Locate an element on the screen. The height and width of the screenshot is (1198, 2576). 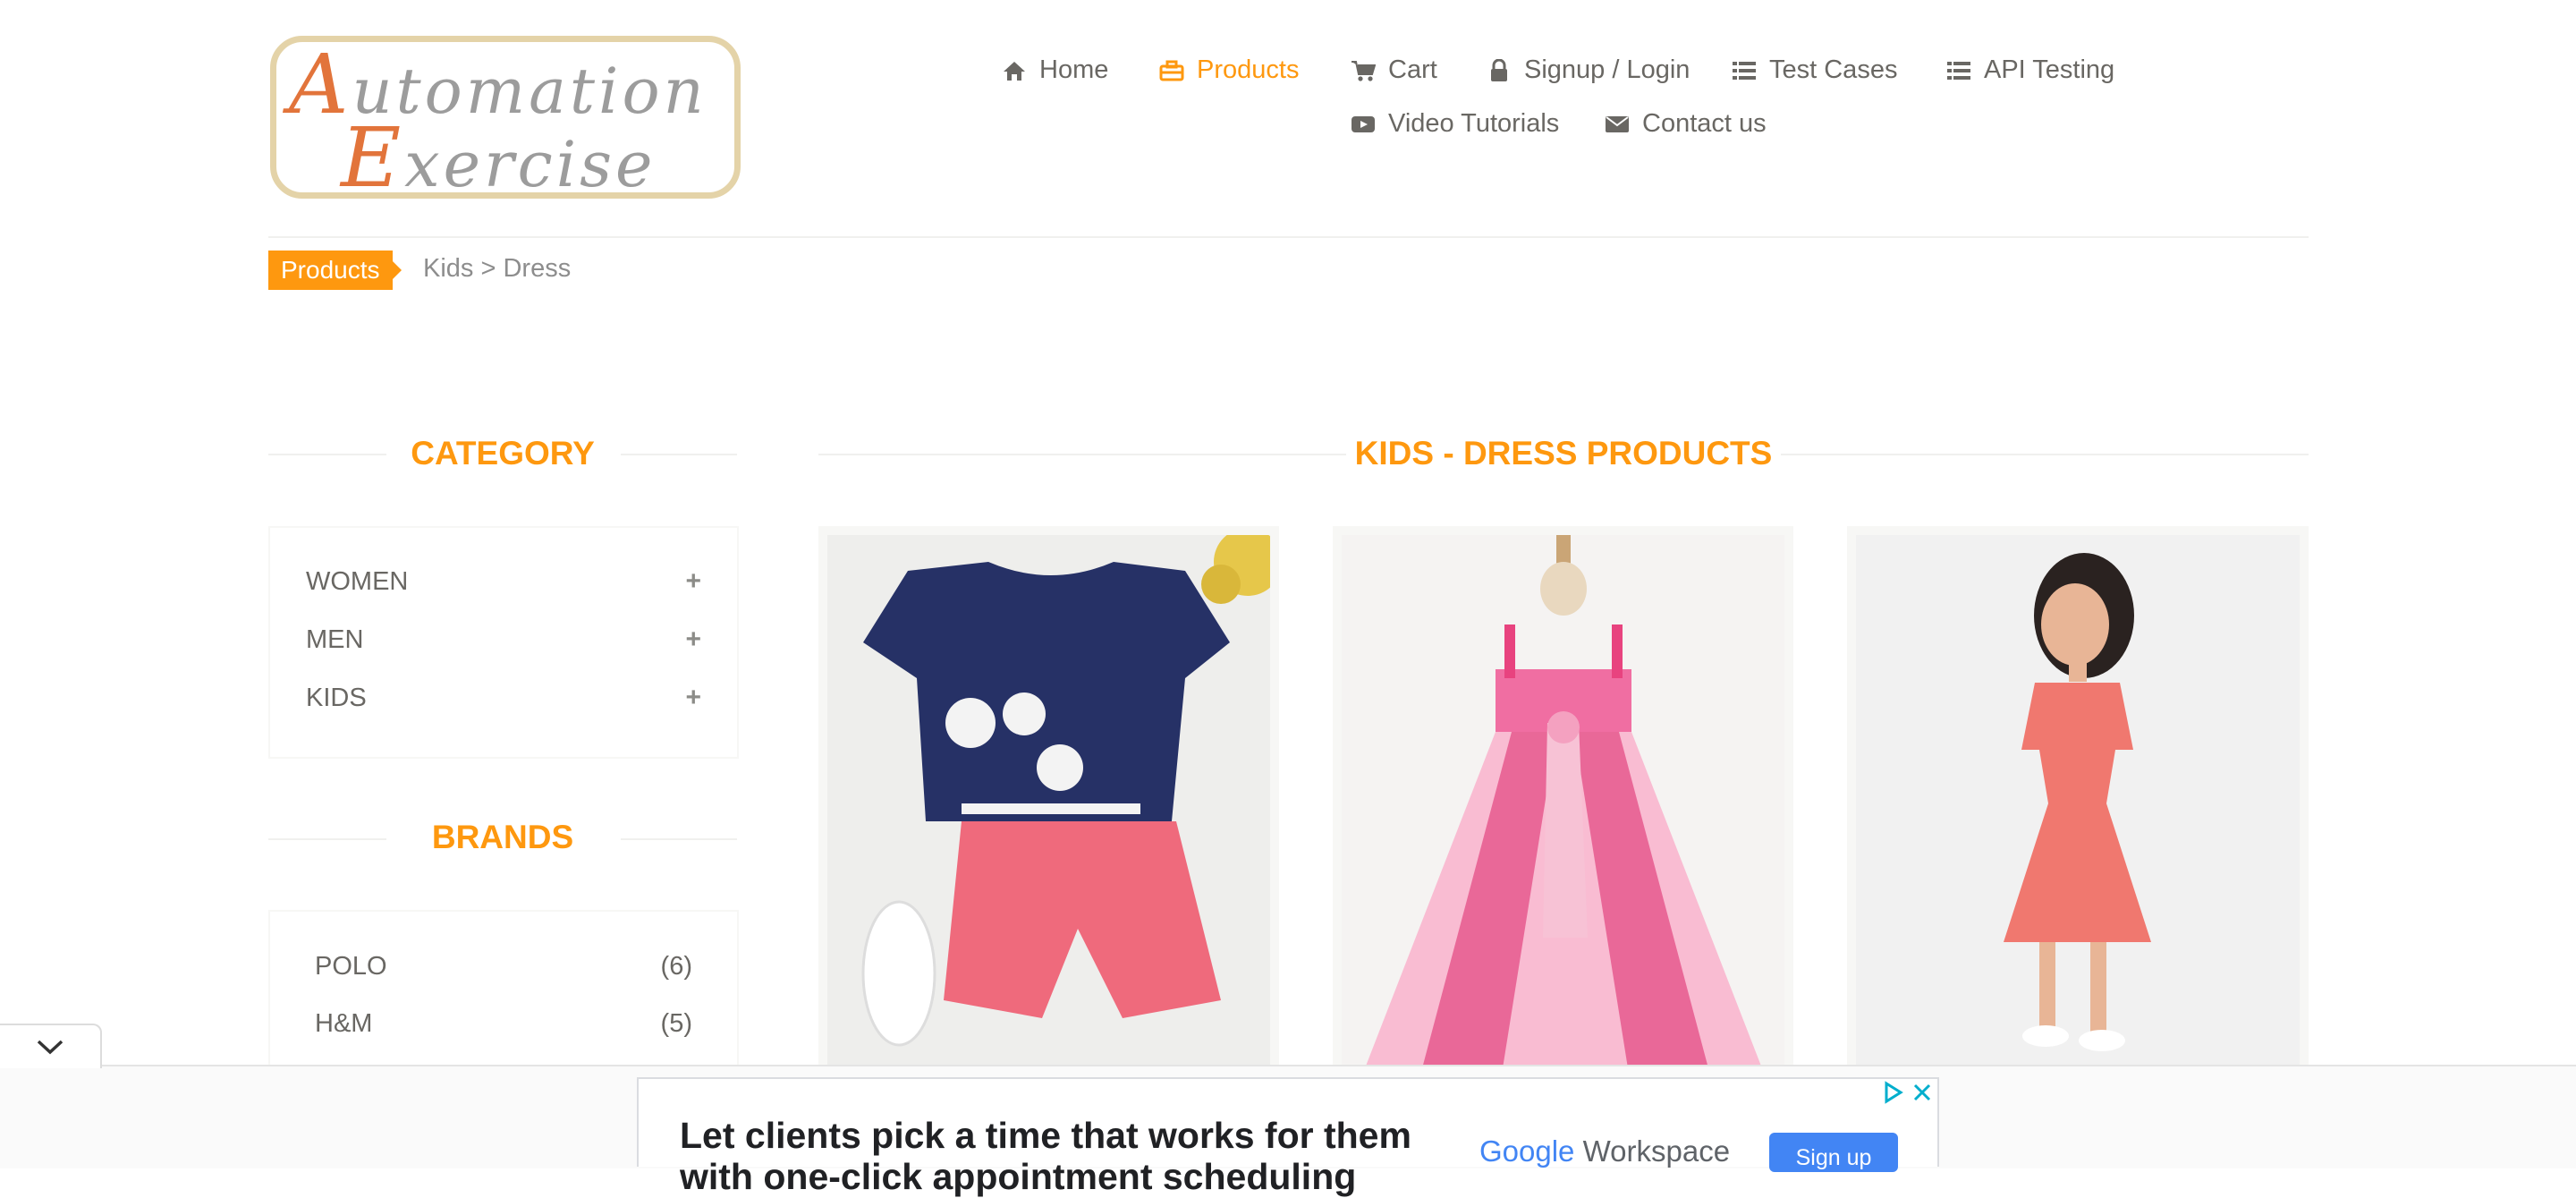
nav-video-tutorials: Video Tutorials is located at coordinates (1455, 124).